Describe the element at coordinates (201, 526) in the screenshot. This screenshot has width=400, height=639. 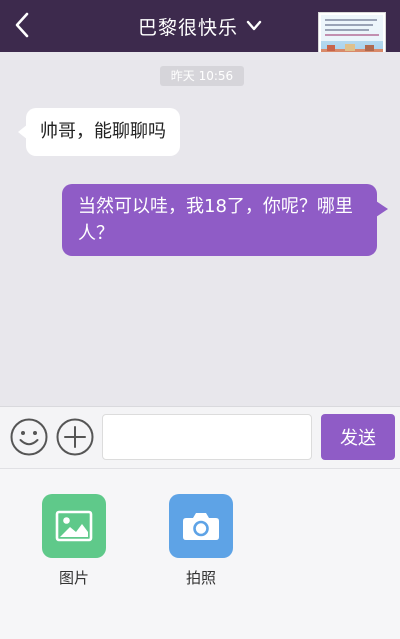
I see `camera-icon` at that location.